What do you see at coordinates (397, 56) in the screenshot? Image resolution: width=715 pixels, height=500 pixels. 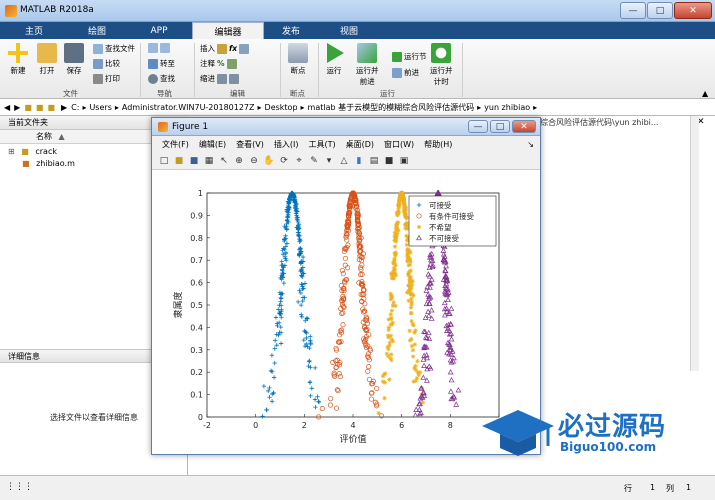 I see `run-section-icon` at bounding box center [397, 56].